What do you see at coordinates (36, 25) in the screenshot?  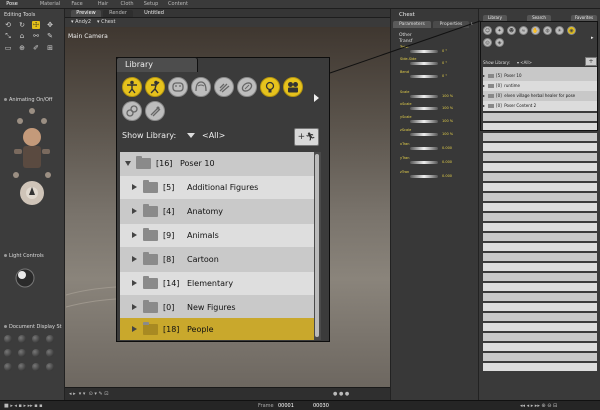 I see `translate-tool-icon: ☩` at bounding box center [36, 25].